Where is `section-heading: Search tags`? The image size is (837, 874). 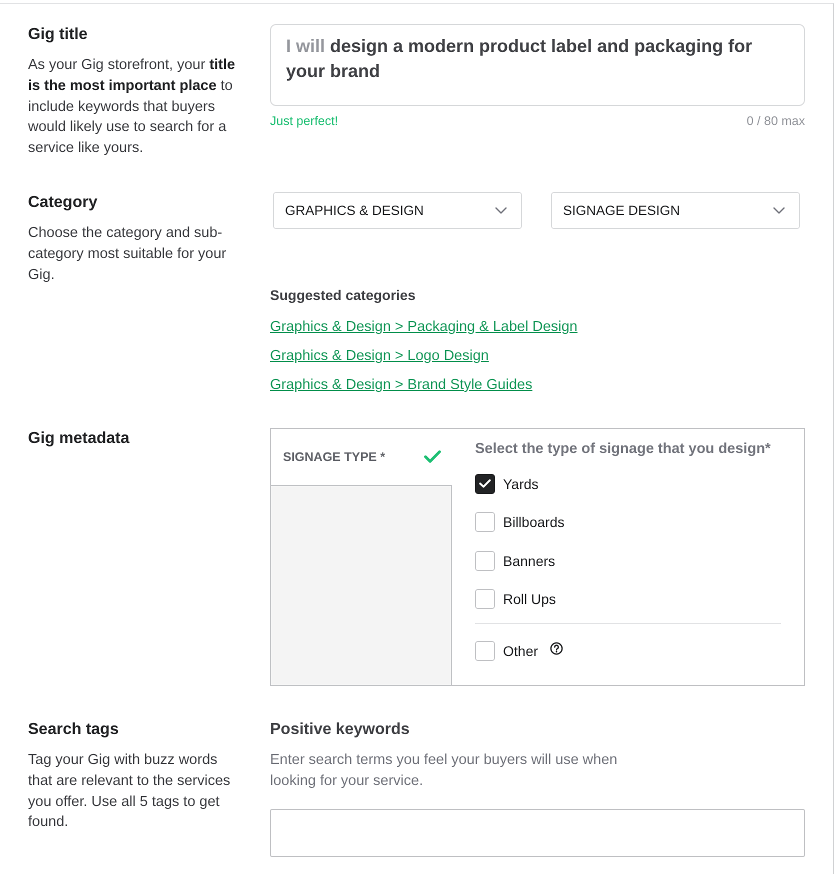 section-heading: Search tags is located at coordinates (74, 730).